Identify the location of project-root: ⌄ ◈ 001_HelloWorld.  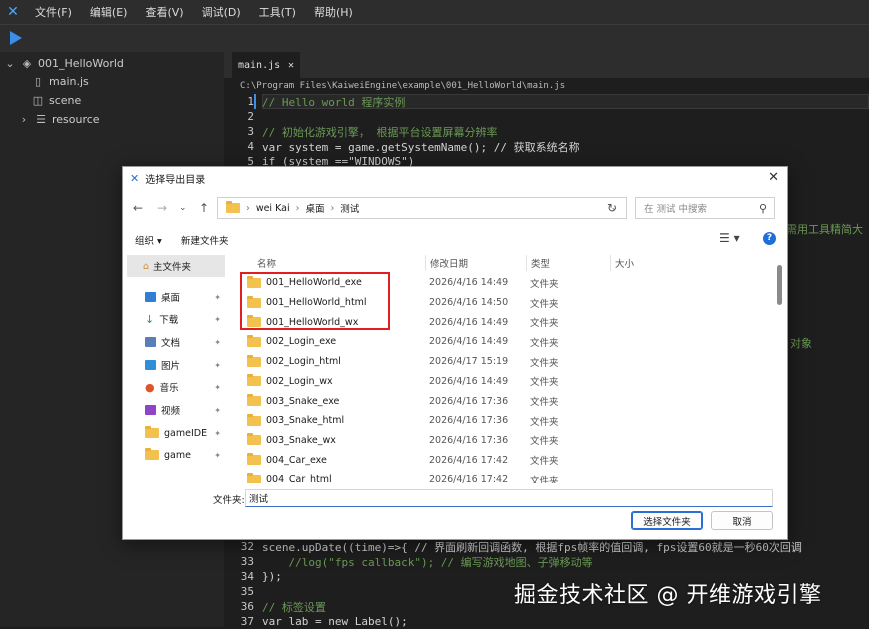
(64, 63).